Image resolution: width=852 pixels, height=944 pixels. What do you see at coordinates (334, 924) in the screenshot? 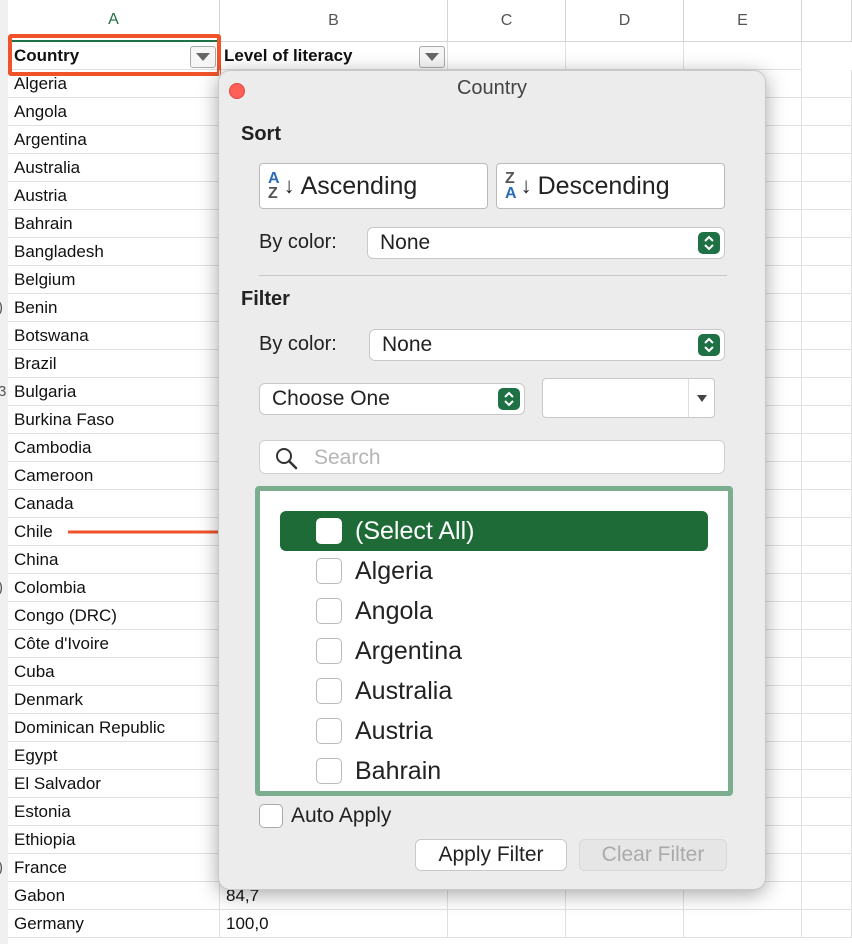
I see `literacy-cell: 100,0` at bounding box center [334, 924].